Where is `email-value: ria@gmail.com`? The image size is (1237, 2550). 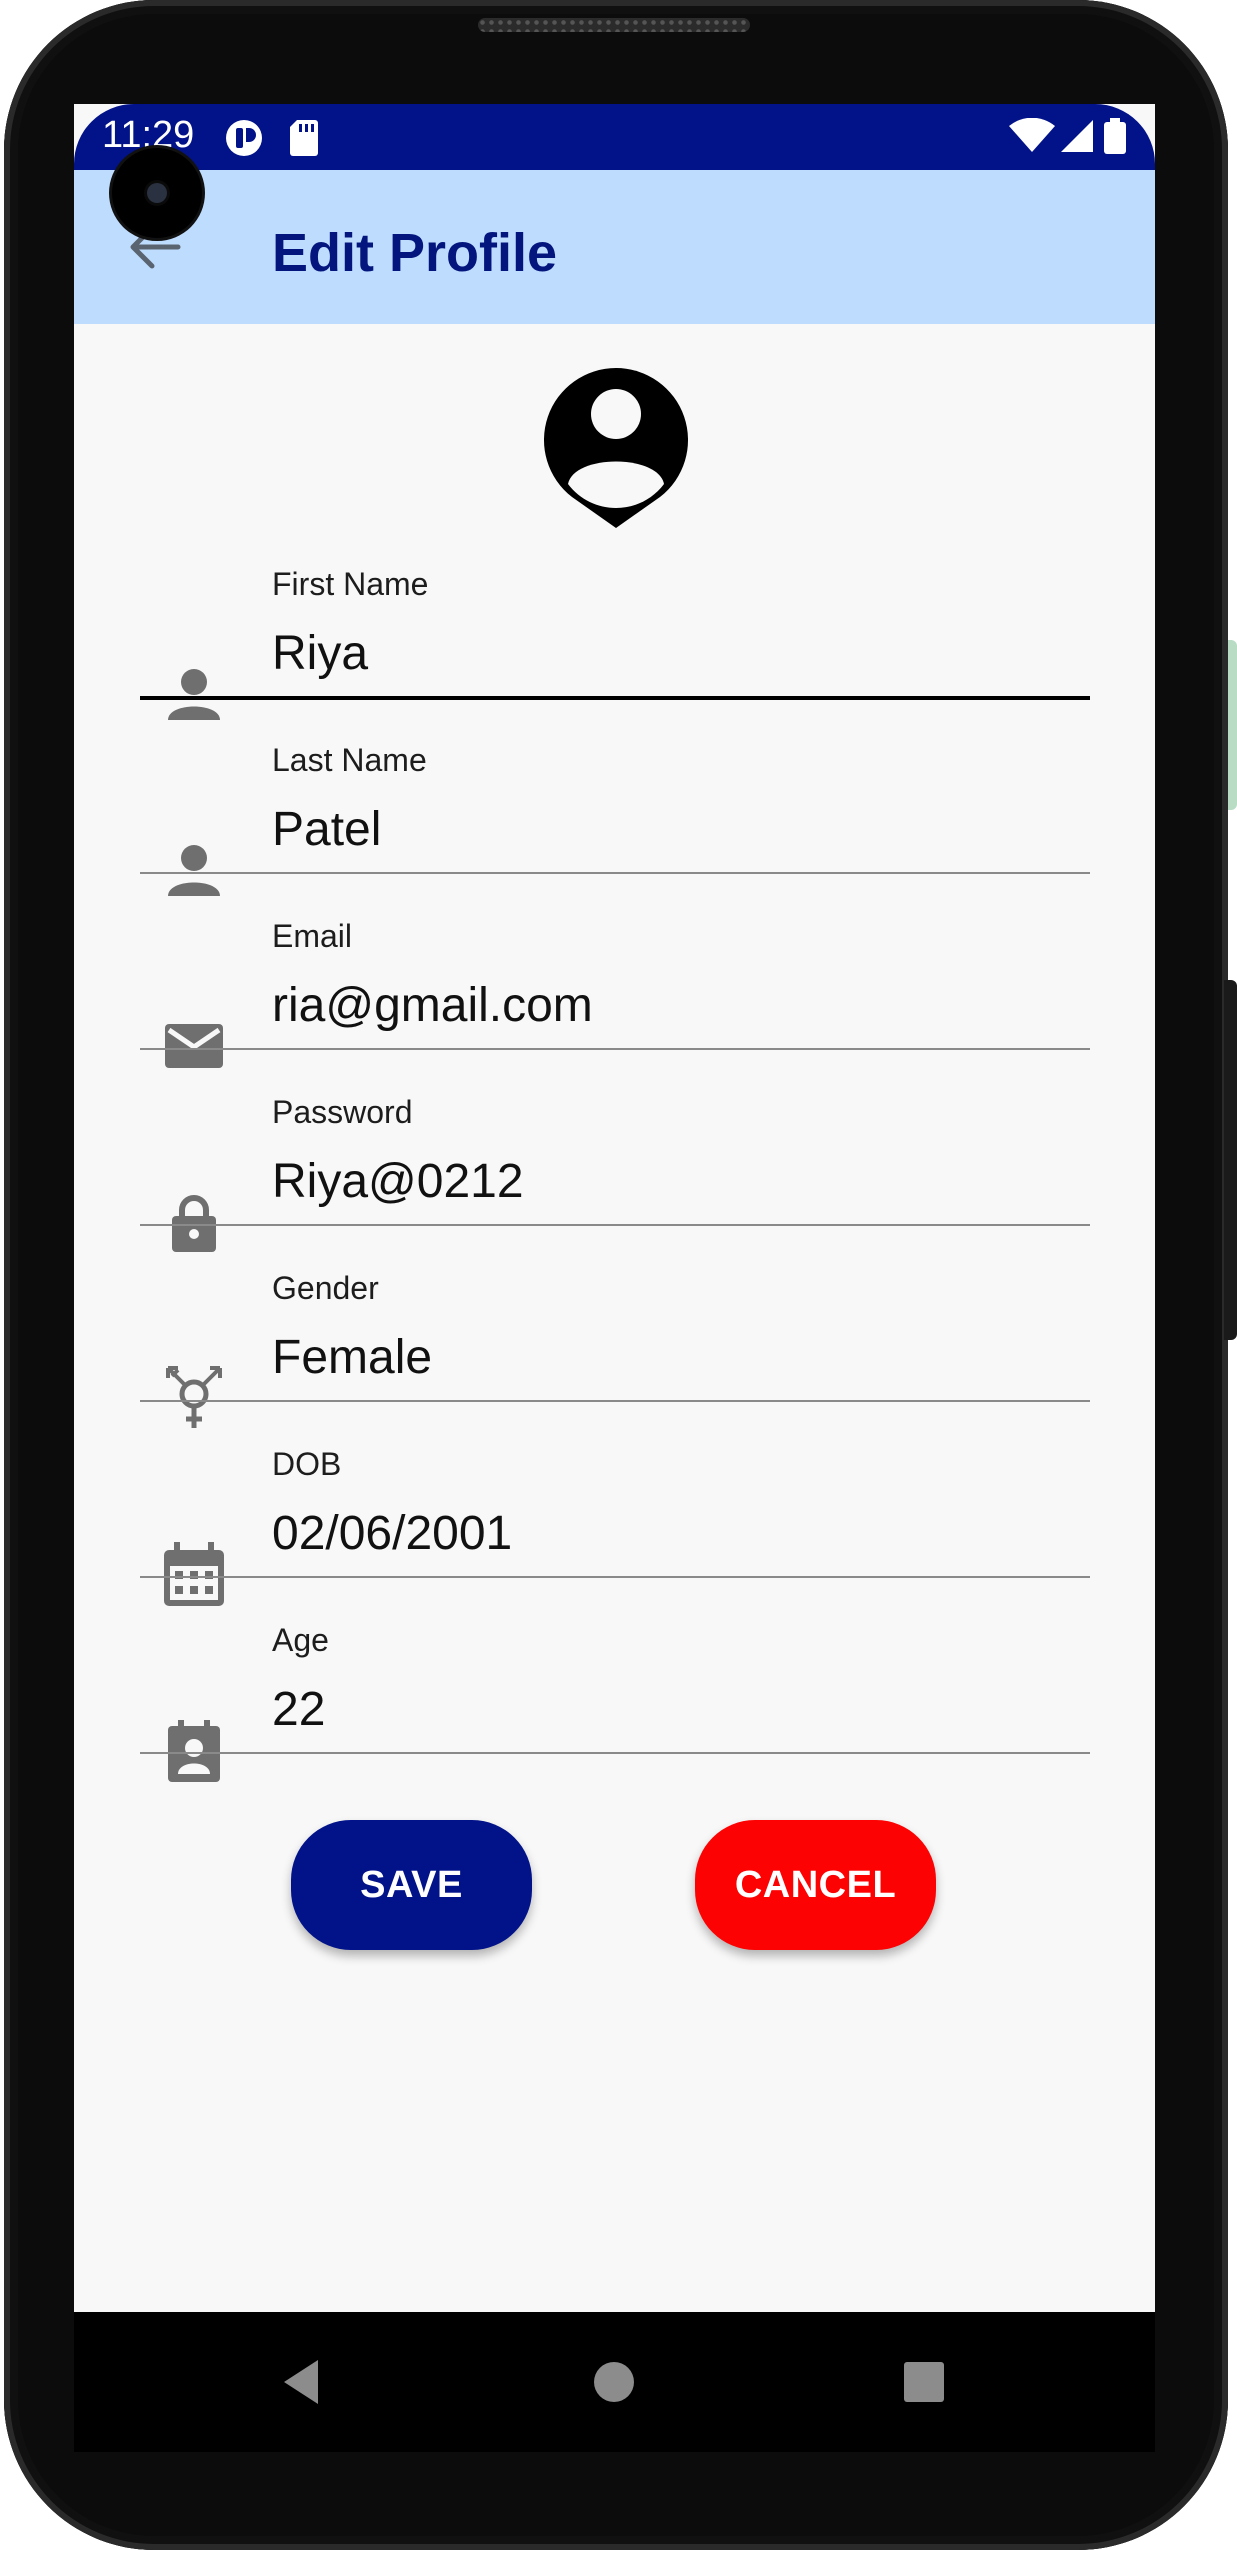 email-value: ria@gmail.com is located at coordinates (432, 1005).